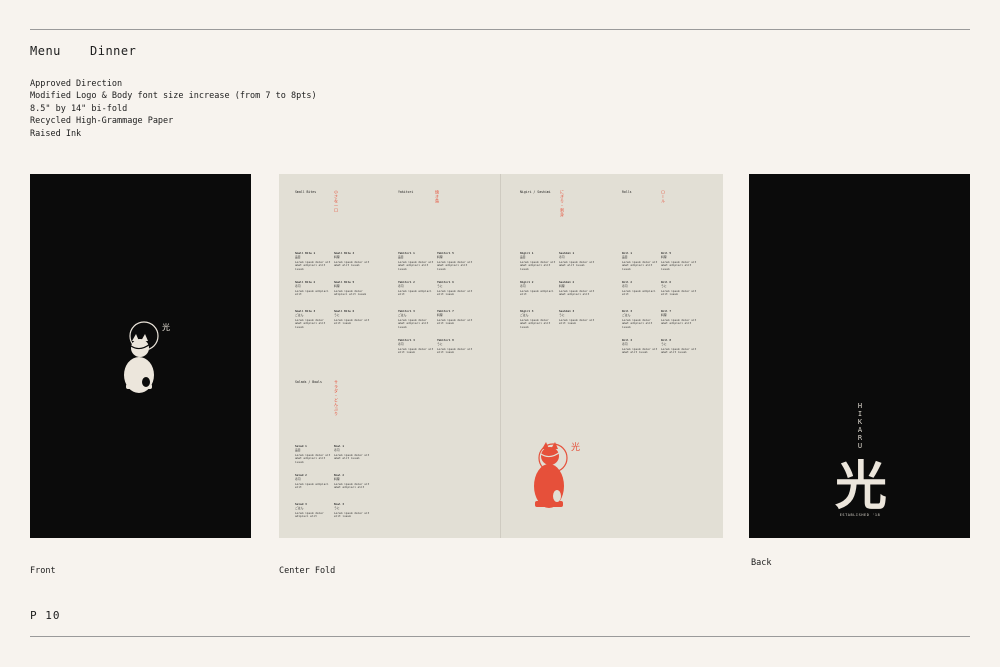  What do you see at coordinates (352, 510) in the screenshot?
I see `menu-item: Bowl 3 うに Lorem ipsum dolor sit elit iusum` at bounding box center [352, 510].